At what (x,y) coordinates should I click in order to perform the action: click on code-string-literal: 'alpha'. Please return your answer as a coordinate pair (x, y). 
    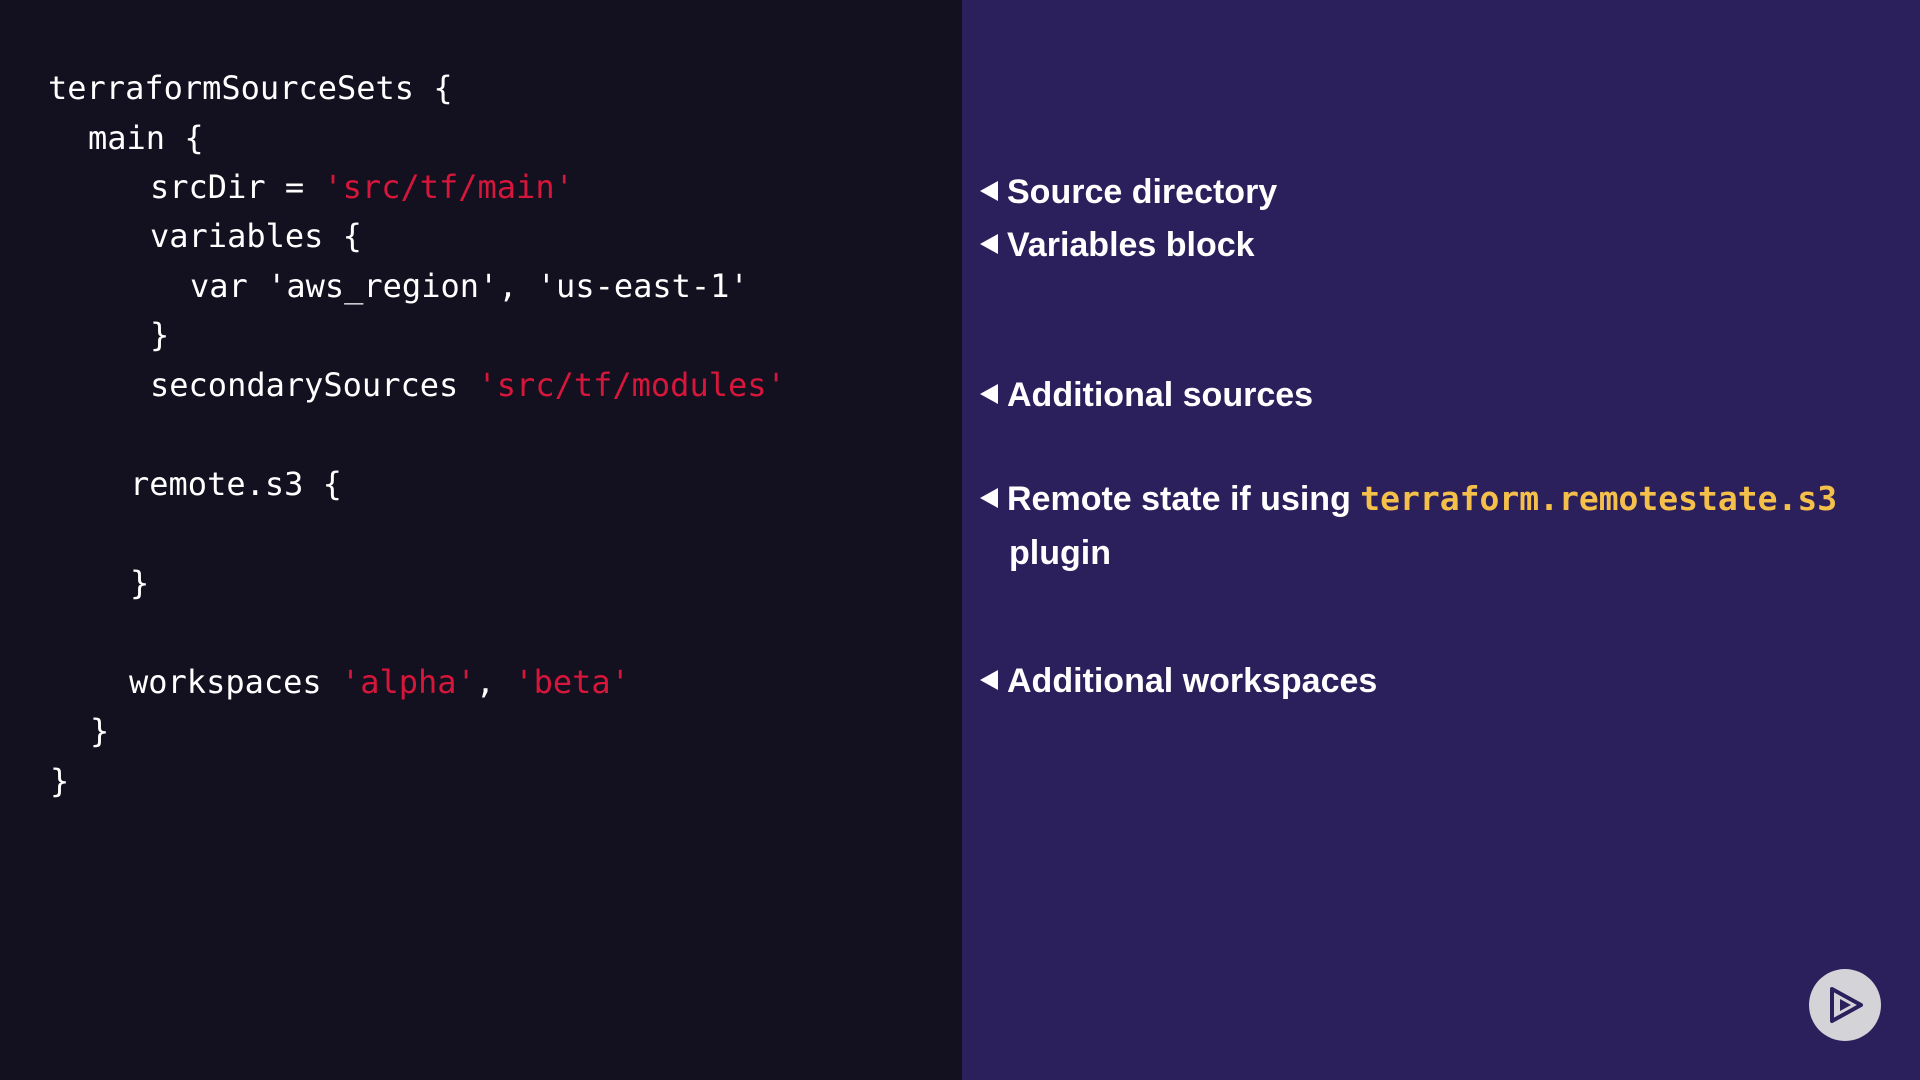
    Looking at the image, I should click on (408, 682).